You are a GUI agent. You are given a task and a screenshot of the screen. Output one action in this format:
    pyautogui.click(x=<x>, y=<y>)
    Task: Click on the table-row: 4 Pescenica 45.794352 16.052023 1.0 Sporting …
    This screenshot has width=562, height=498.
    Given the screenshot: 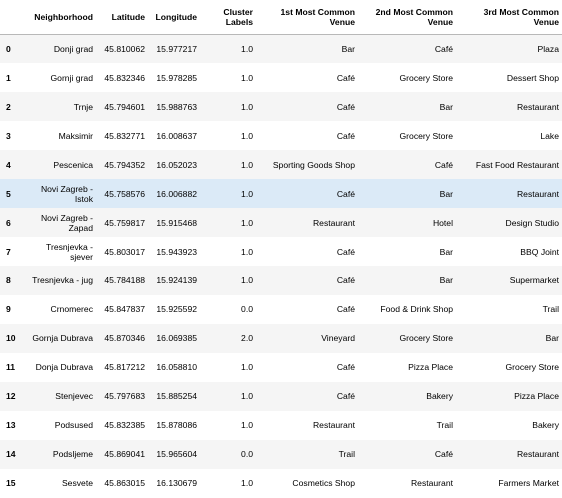 What is the action you would take?
    pyautogui.click(x=281, y=165)
    